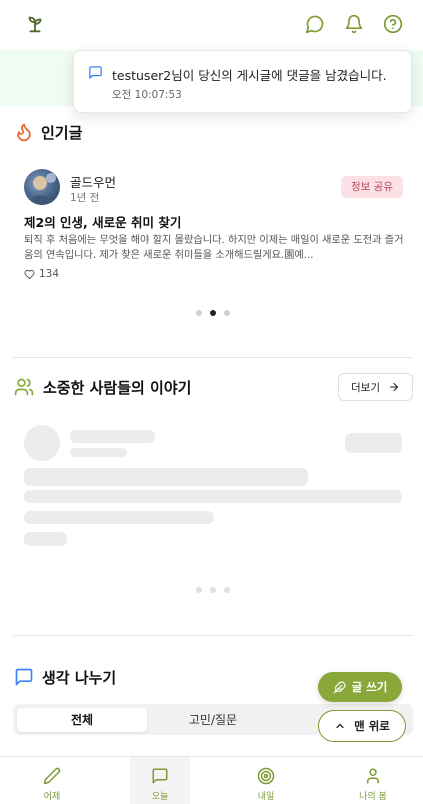 This screenshot has height=804, width=423. I want to click on stories-carousel-dots, so click(213, 590).